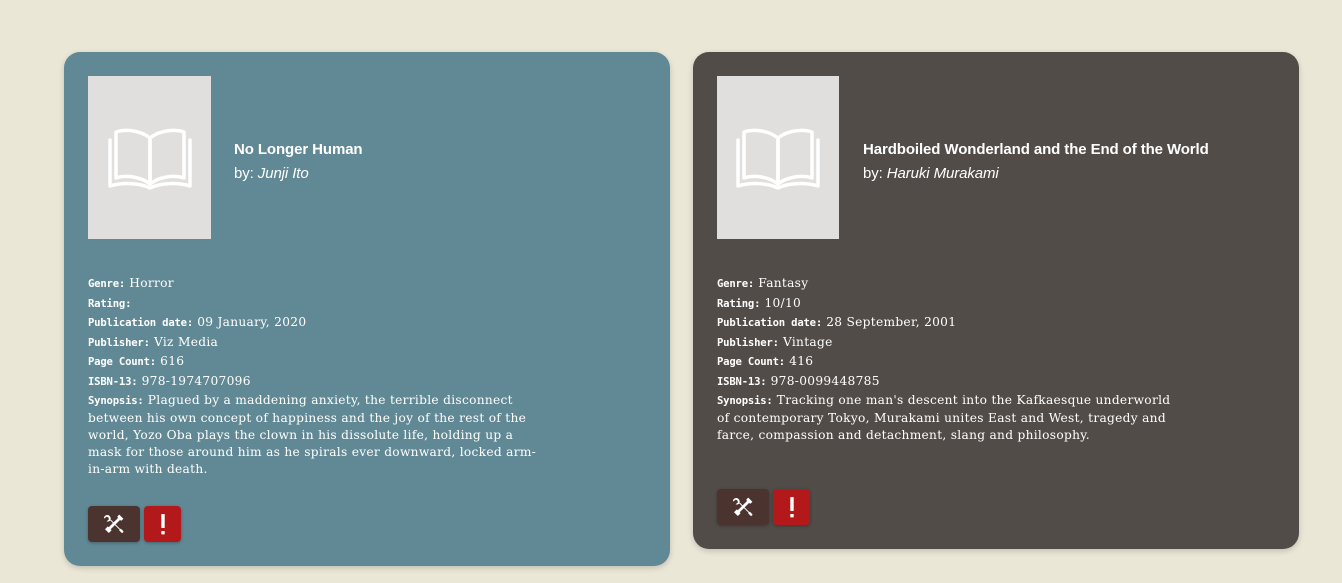 The image size is (1342, 583). What do you see at coordinates (318, 284) in the screenshot?
I see `genre-row: Genre: Horror` at bounding box center [318, 284].